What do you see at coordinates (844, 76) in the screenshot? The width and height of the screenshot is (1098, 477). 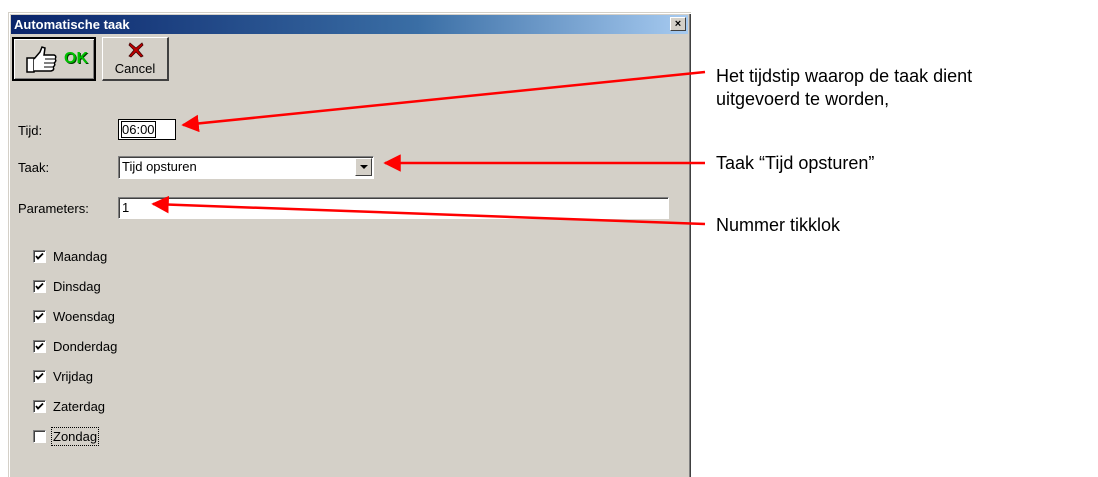 I see `annotation-tijd-line1: Het tijdstip waarop de taak dient` at bounding box center [844, 76].